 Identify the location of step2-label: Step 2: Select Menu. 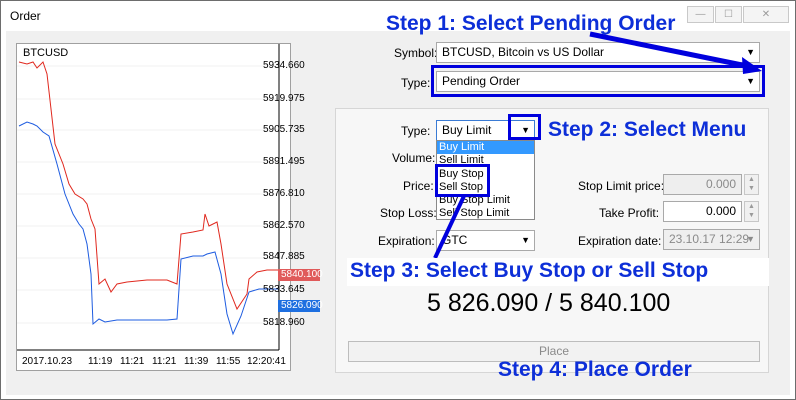
(647, 129).